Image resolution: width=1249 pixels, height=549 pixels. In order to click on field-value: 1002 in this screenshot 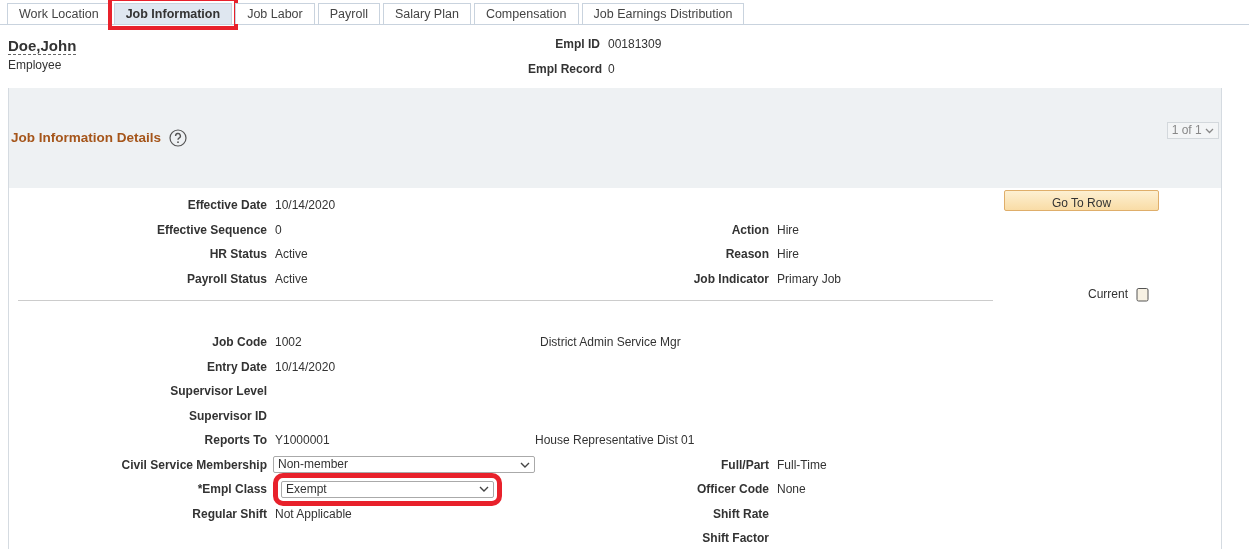, I will do `click(288, 342)`.